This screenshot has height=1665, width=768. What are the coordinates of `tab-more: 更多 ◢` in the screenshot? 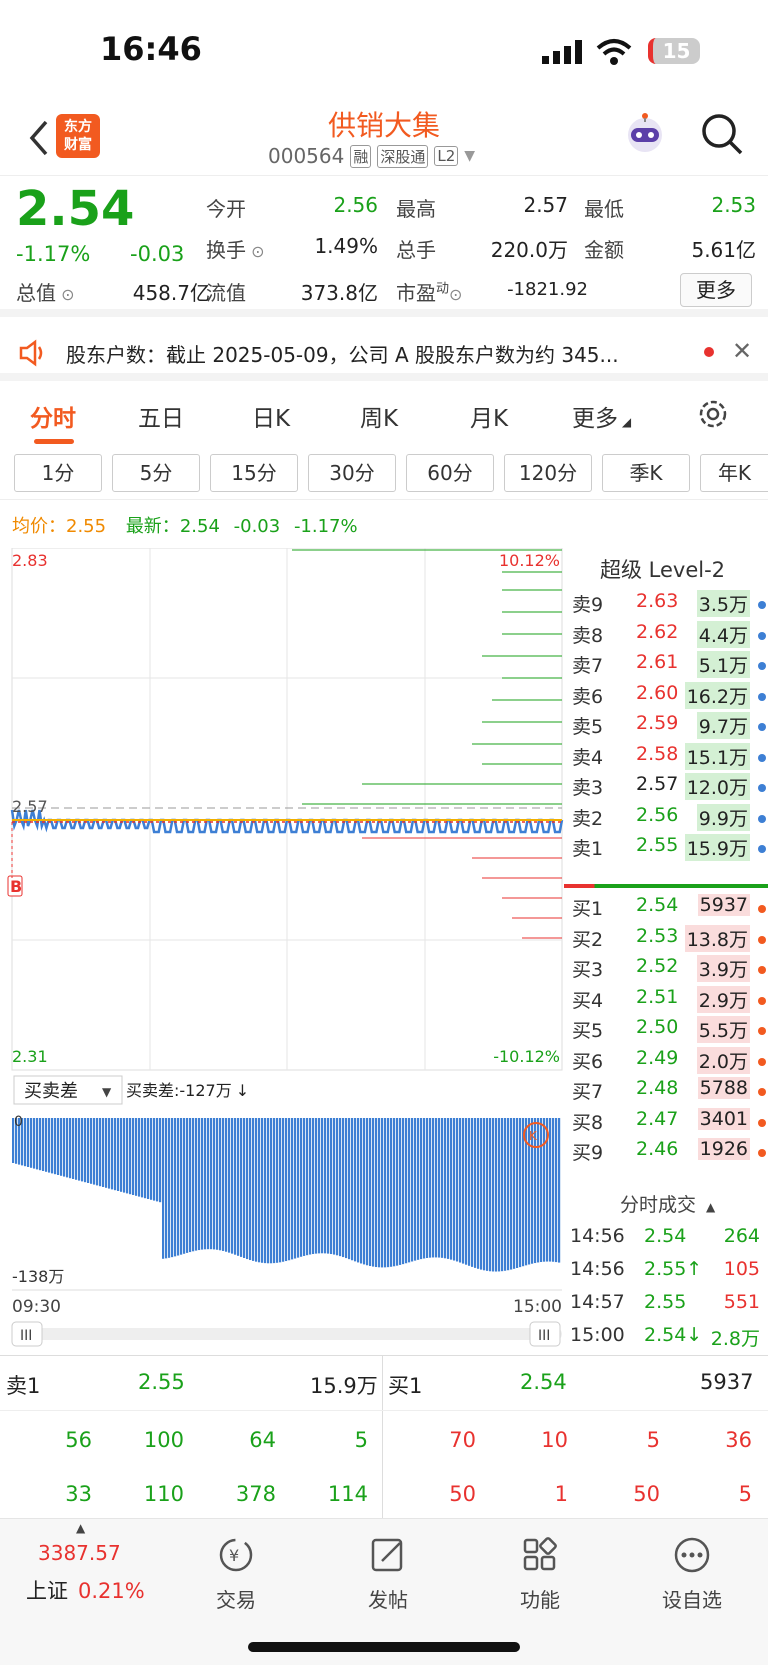 It's located at (601, 416).